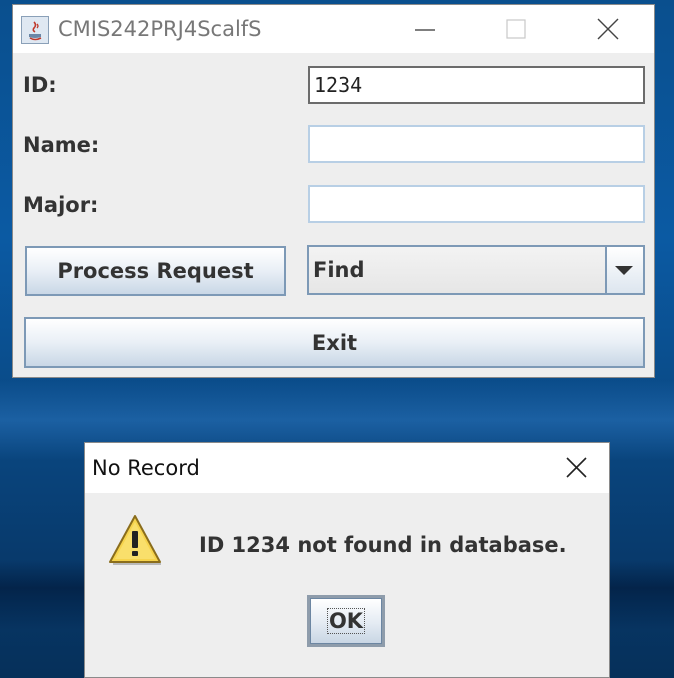 The height and width of the screenshot is (678, 674). I want to click on action-dropdown: Find, so click(476, 270).